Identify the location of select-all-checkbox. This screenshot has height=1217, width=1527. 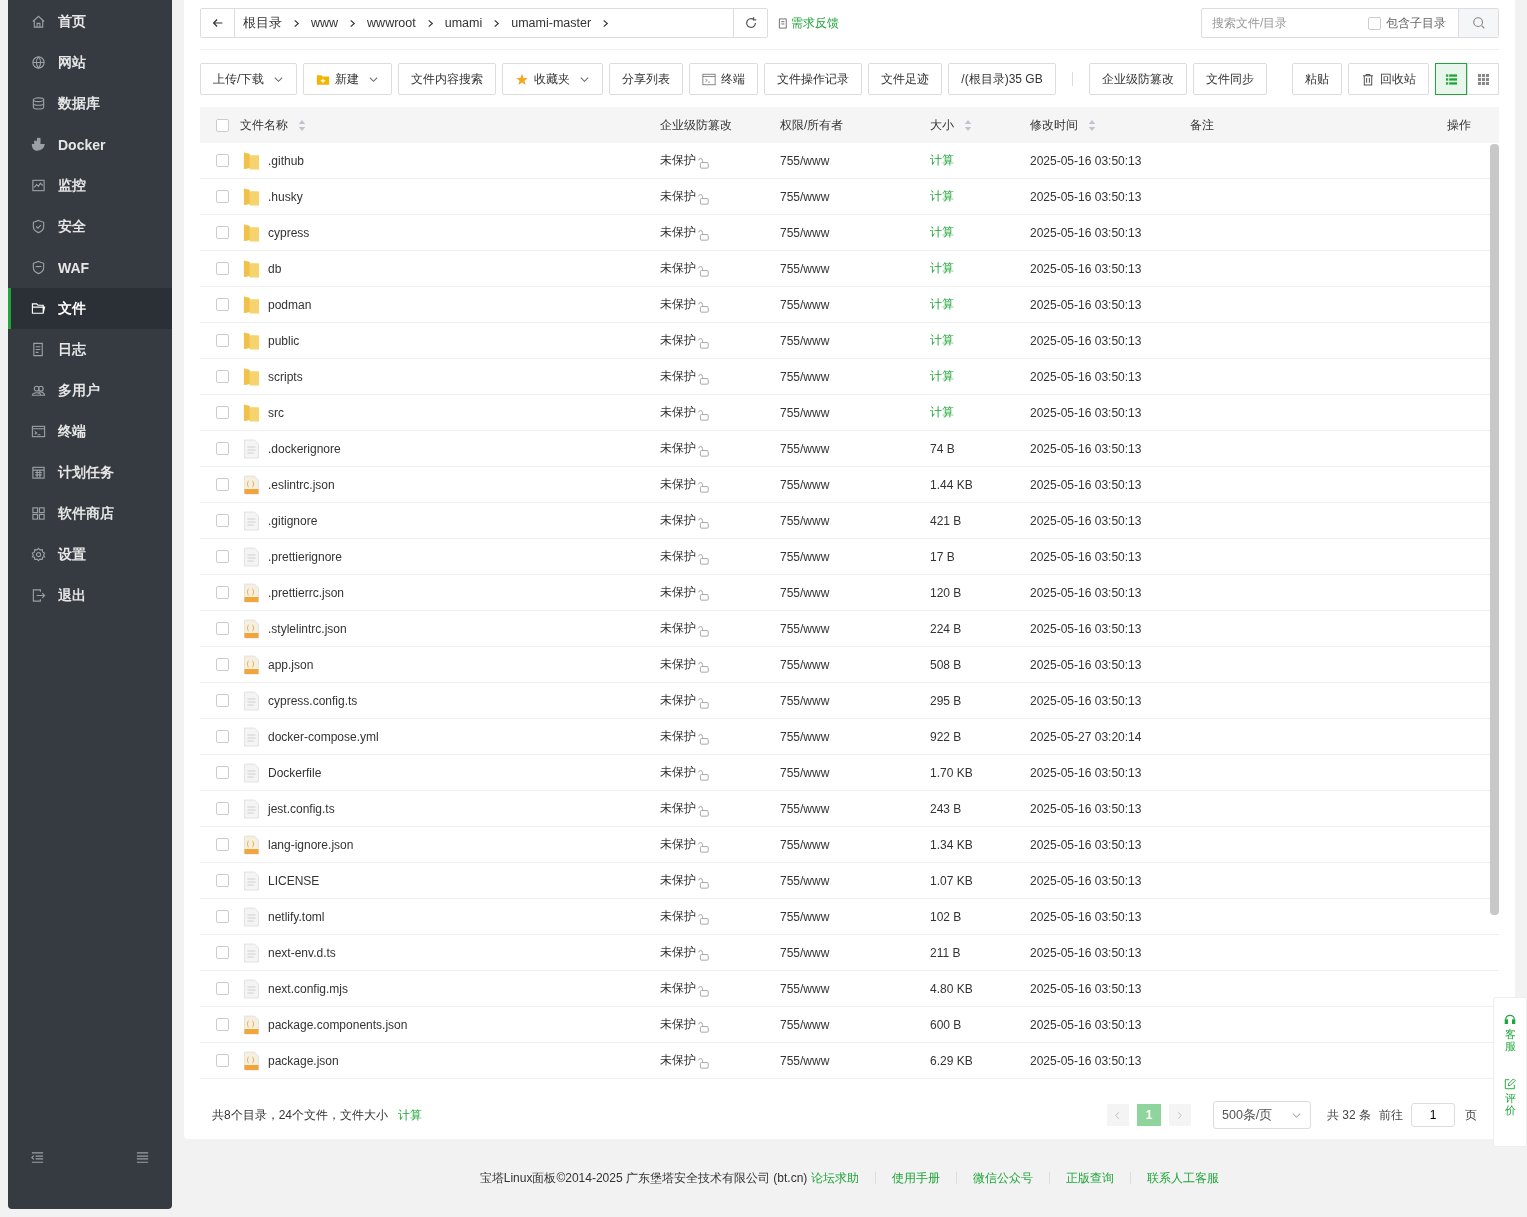
(222, 125).